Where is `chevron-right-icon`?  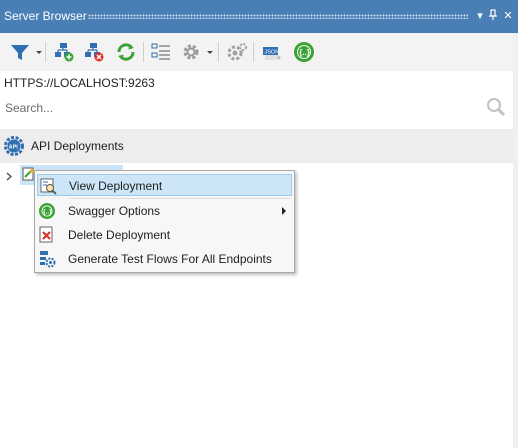
chevron-right-icon is located at coordinates (9, 175).